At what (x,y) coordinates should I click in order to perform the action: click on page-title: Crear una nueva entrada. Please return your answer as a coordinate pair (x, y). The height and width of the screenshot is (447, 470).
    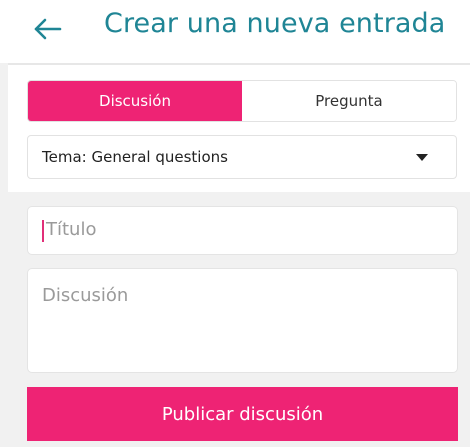
    Looking at the image, I should click on (275, 23).